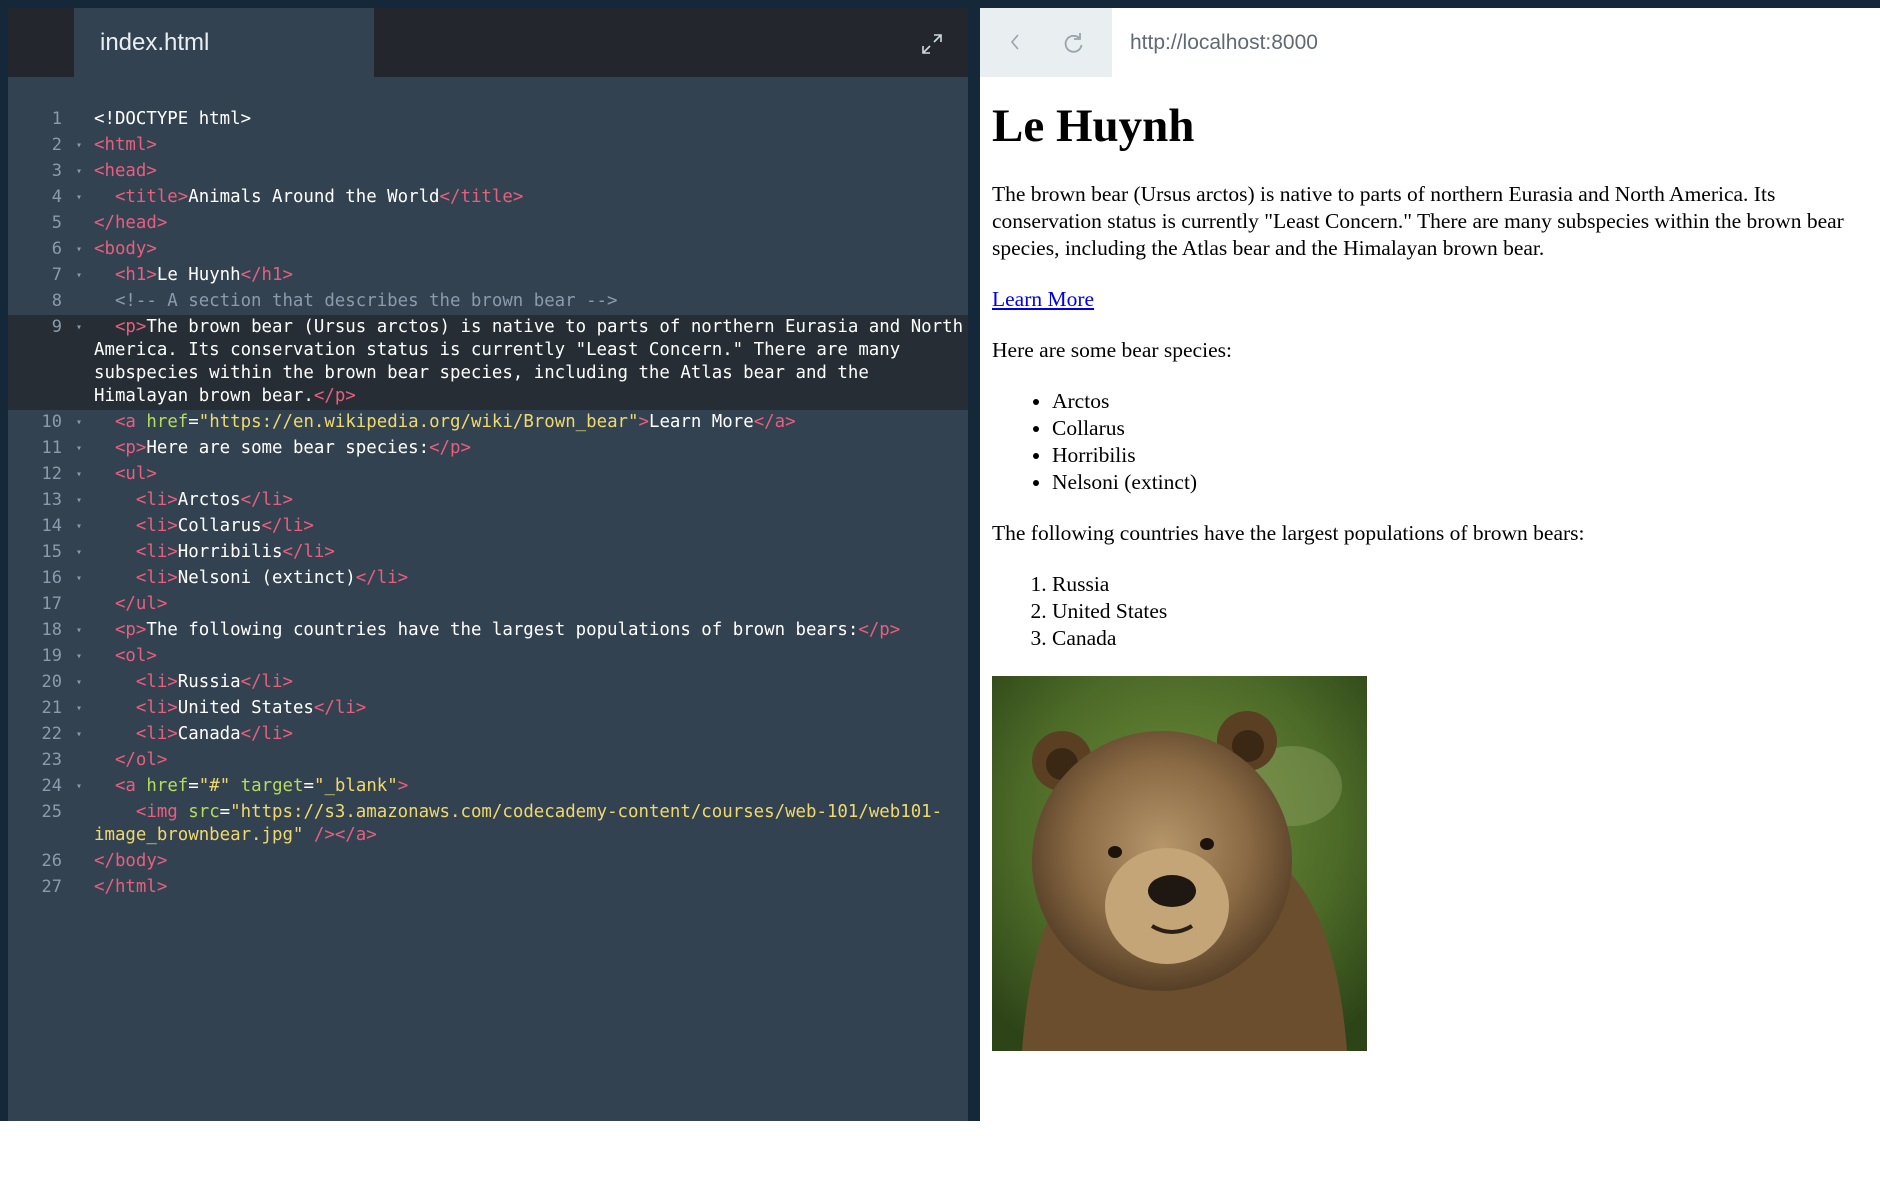 Image resolution: width=1880 pixels, height=1201 pixels. I want to click on code-line: 6 ▾ <body>, so click(488, 250).